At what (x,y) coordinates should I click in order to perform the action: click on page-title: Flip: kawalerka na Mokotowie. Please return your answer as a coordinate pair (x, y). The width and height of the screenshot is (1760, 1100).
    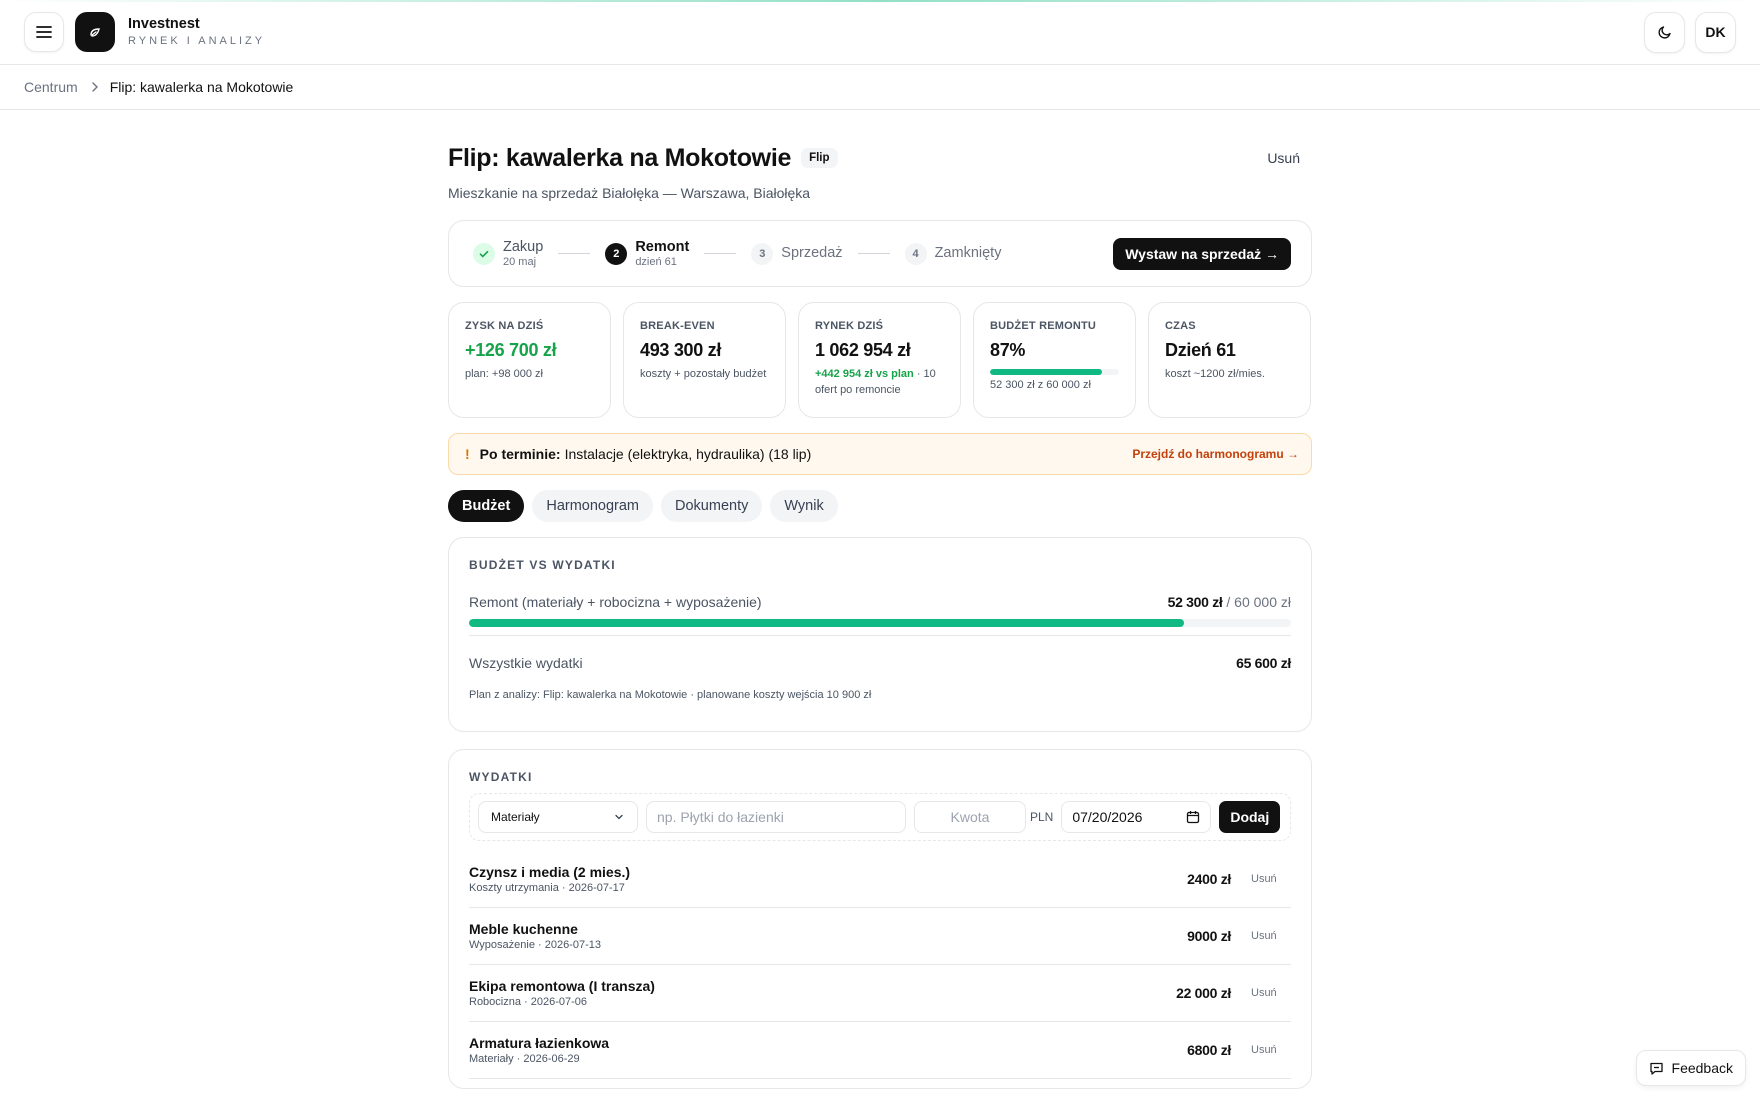
    Looking at the image, I should click on (620, 157).